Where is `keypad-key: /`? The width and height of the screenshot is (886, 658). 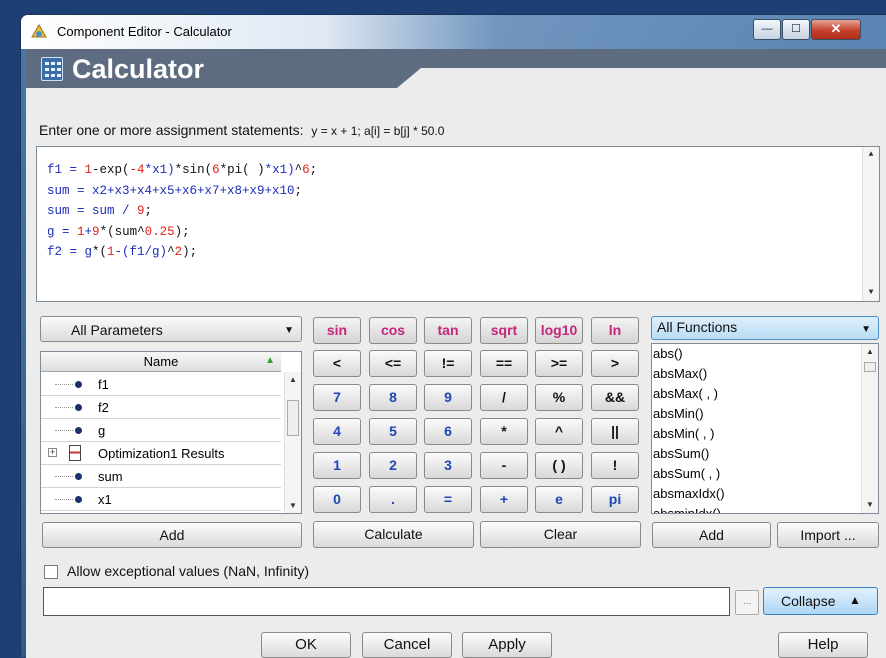 keypad-key: / is located at coordinates (504, 397).